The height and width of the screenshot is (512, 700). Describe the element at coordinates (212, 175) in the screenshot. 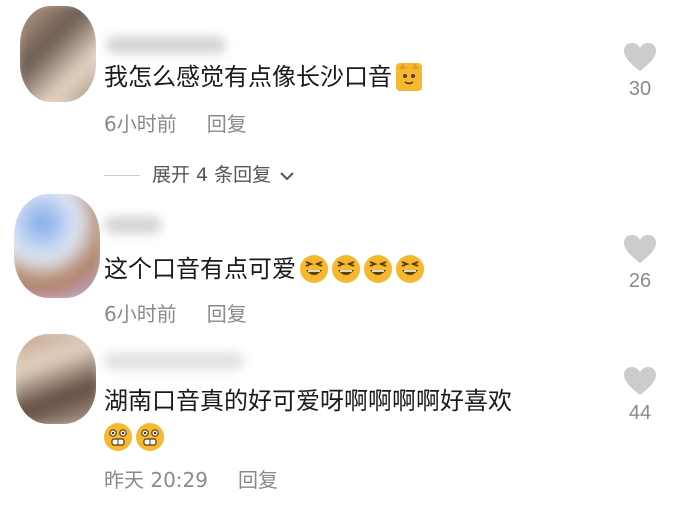

I see `expand-replies-label: 展开 4 条回复` at that location.